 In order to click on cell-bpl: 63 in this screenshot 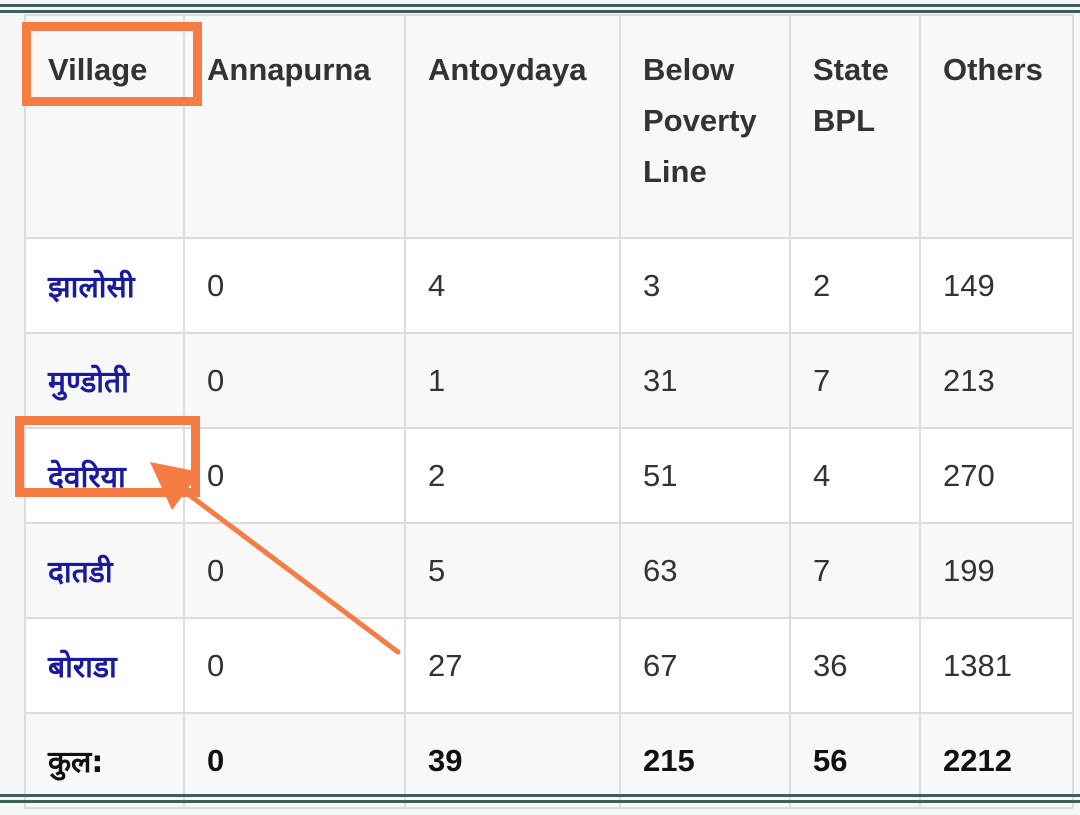, I will do `click(705, 570)`.